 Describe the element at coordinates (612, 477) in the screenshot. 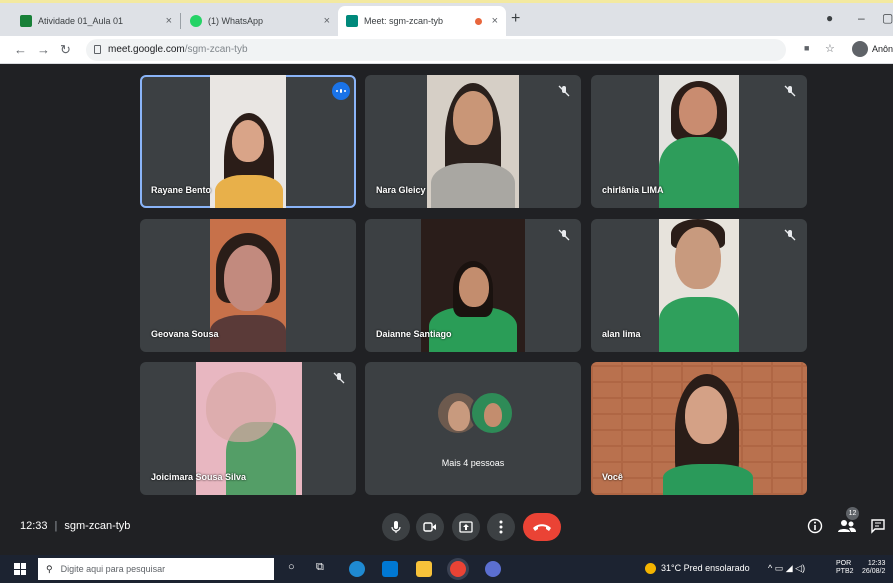

I see `participant-name: Você` at that location.